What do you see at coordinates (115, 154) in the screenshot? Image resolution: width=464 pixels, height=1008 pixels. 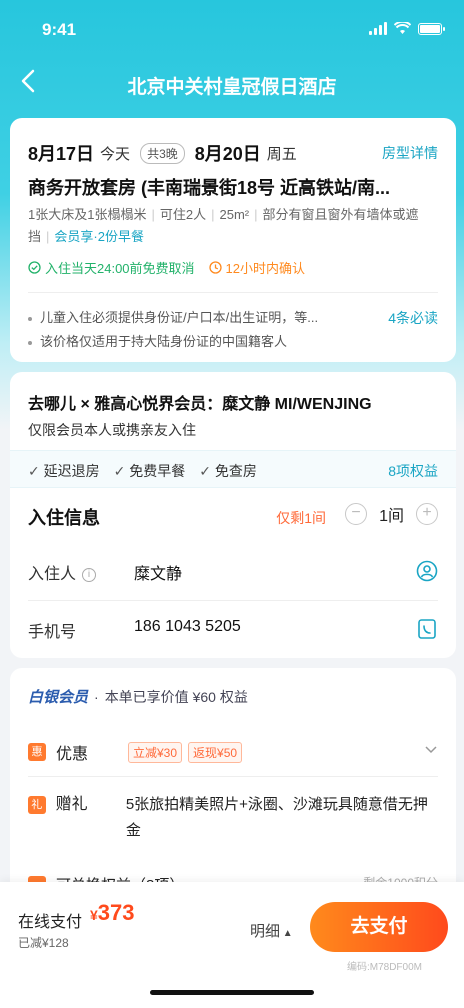 I see `checkin-day: 今天` at bounding box center [115, 154].